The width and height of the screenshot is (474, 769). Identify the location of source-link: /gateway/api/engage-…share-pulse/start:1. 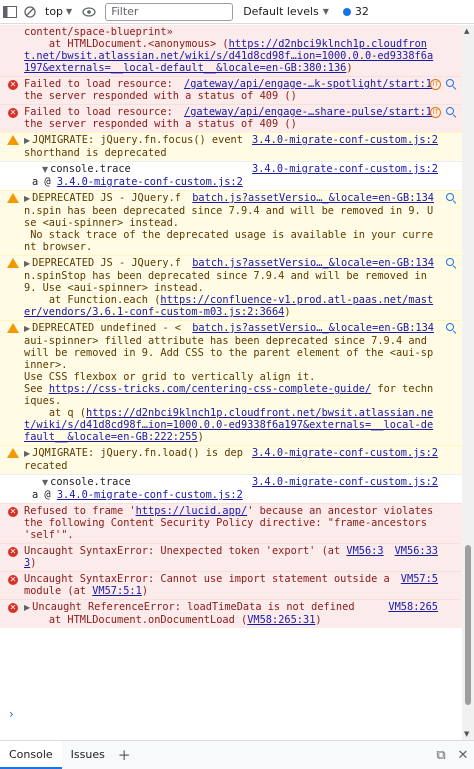
(308, 112).